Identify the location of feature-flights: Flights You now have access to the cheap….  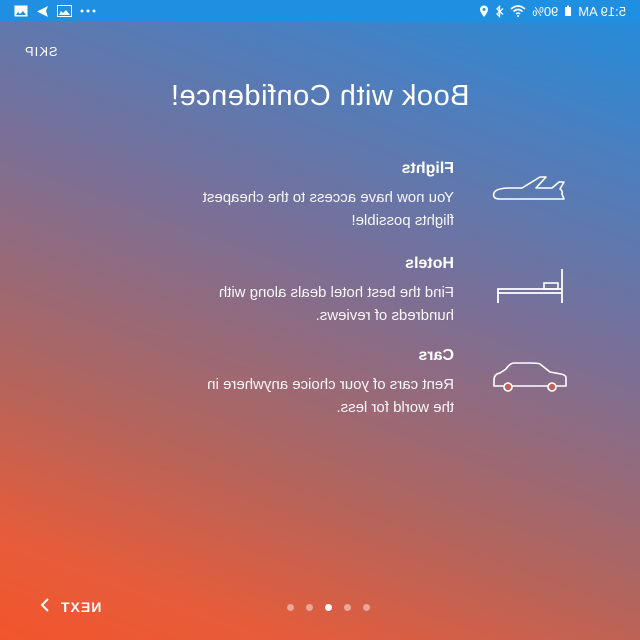
(300, 196).